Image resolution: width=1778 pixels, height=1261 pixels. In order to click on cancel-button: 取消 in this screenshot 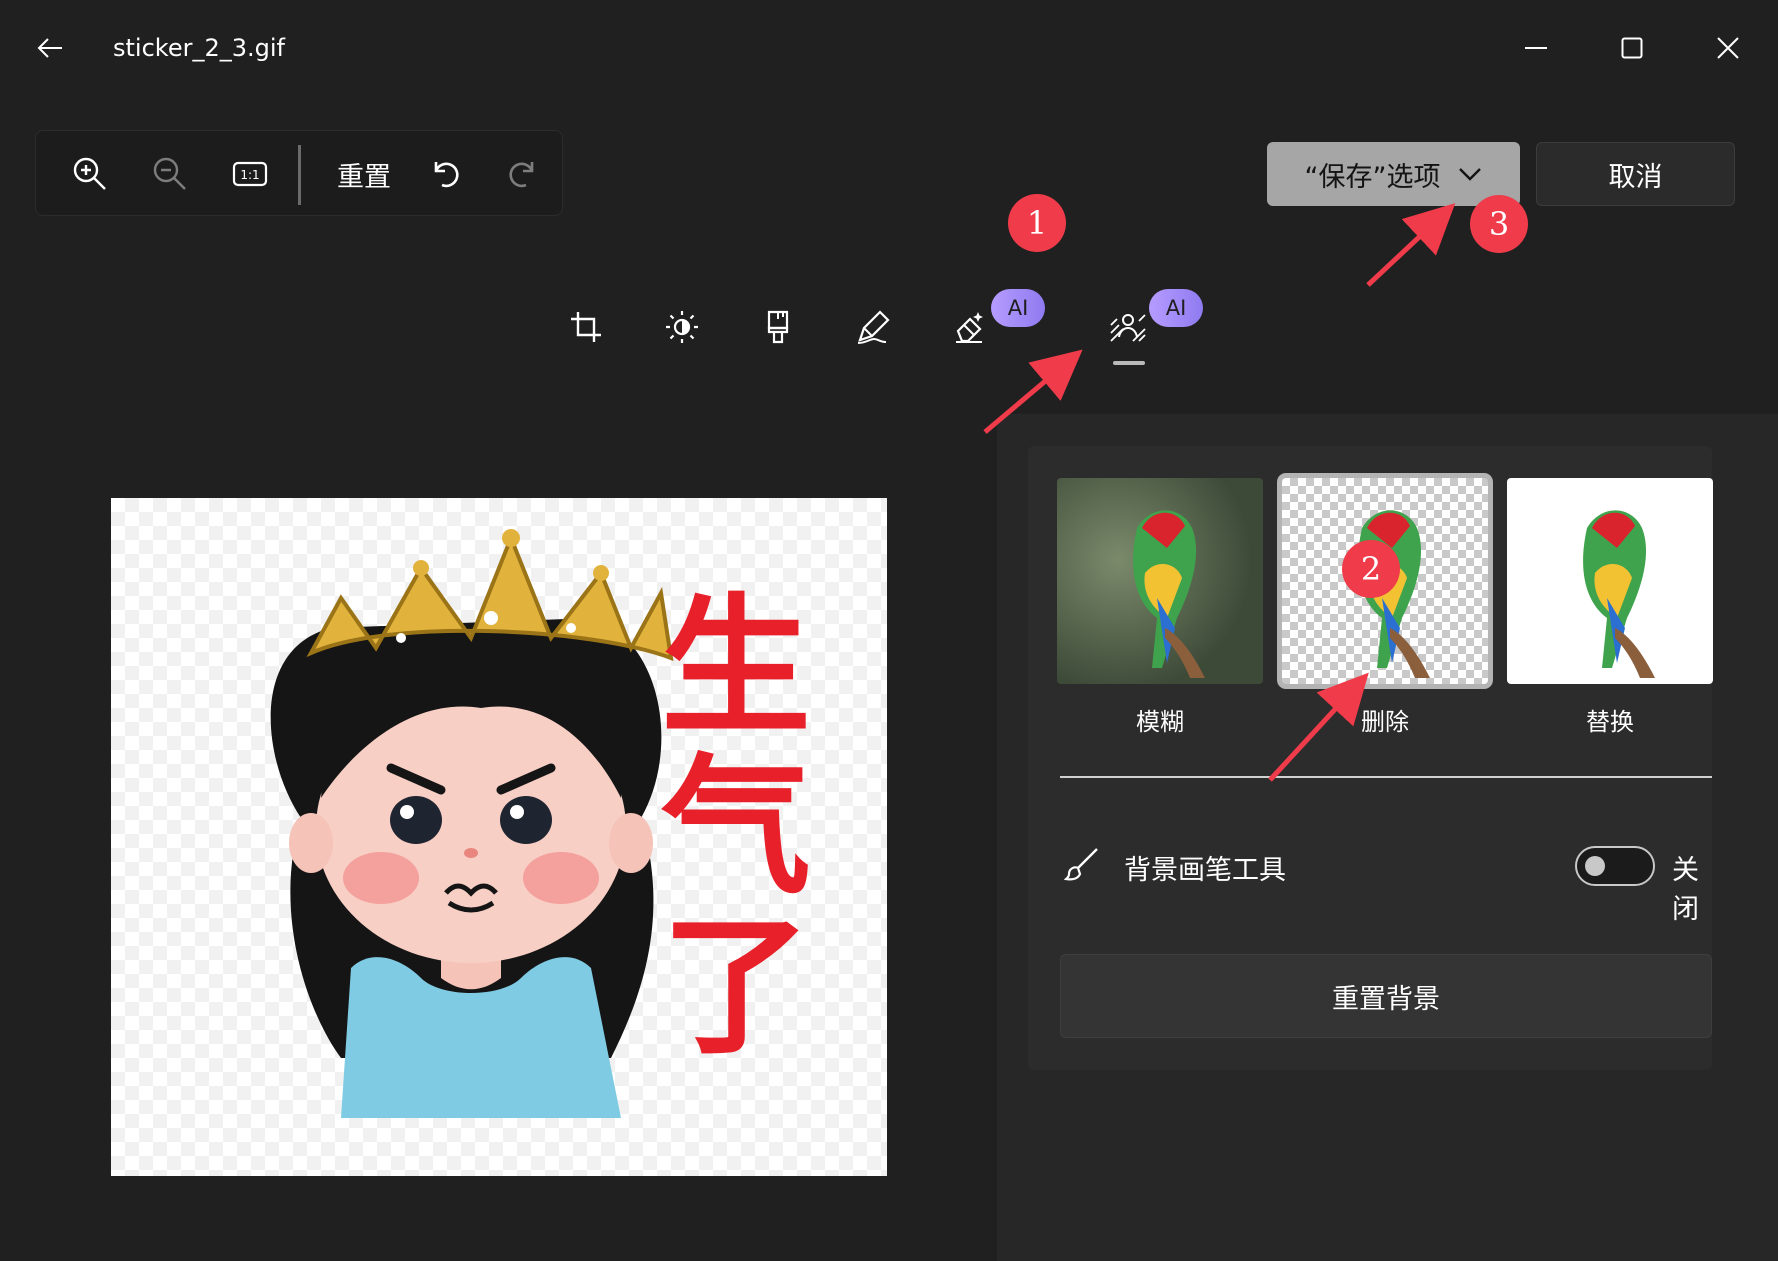, I will do `click(1635, 174)`.